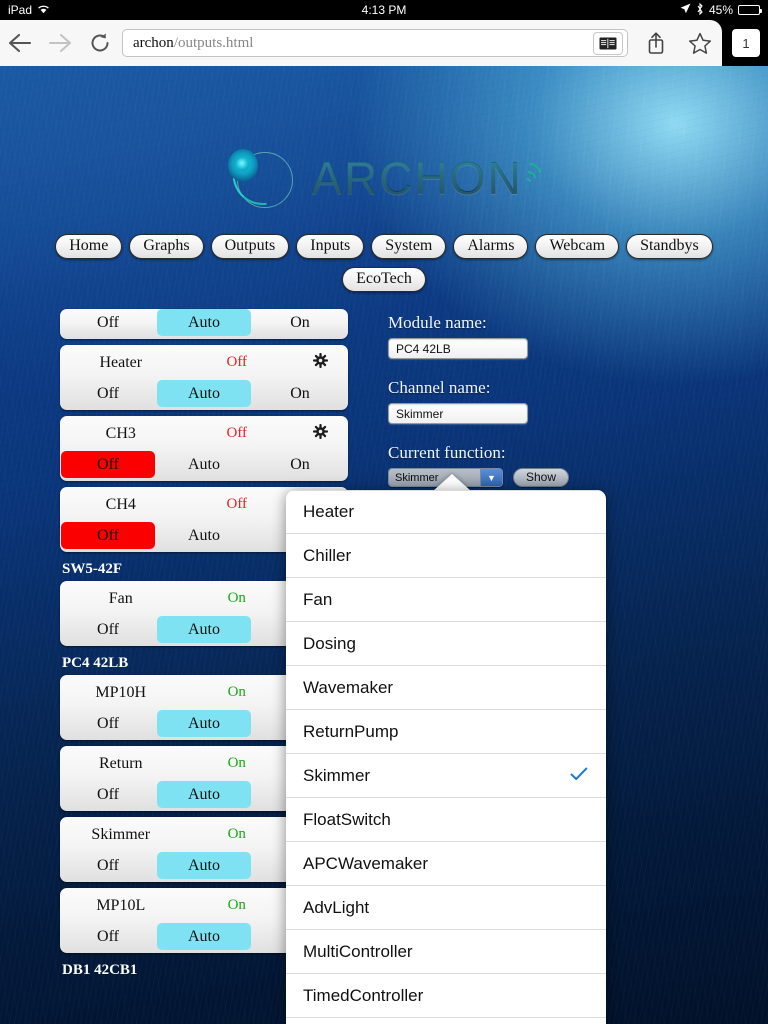  What do you see at coordinates (121, 692) in the screenshot?
I see `output-name: MP10H` at bounding box center [121, 692].